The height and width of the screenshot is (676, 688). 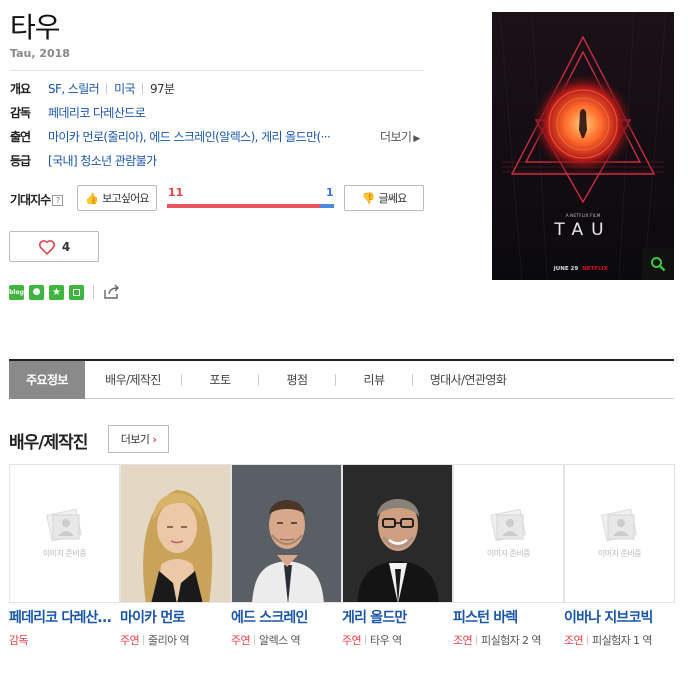 I want to click on poster-tagline: A NETFLIX FILM, so click(x=583, y=216).